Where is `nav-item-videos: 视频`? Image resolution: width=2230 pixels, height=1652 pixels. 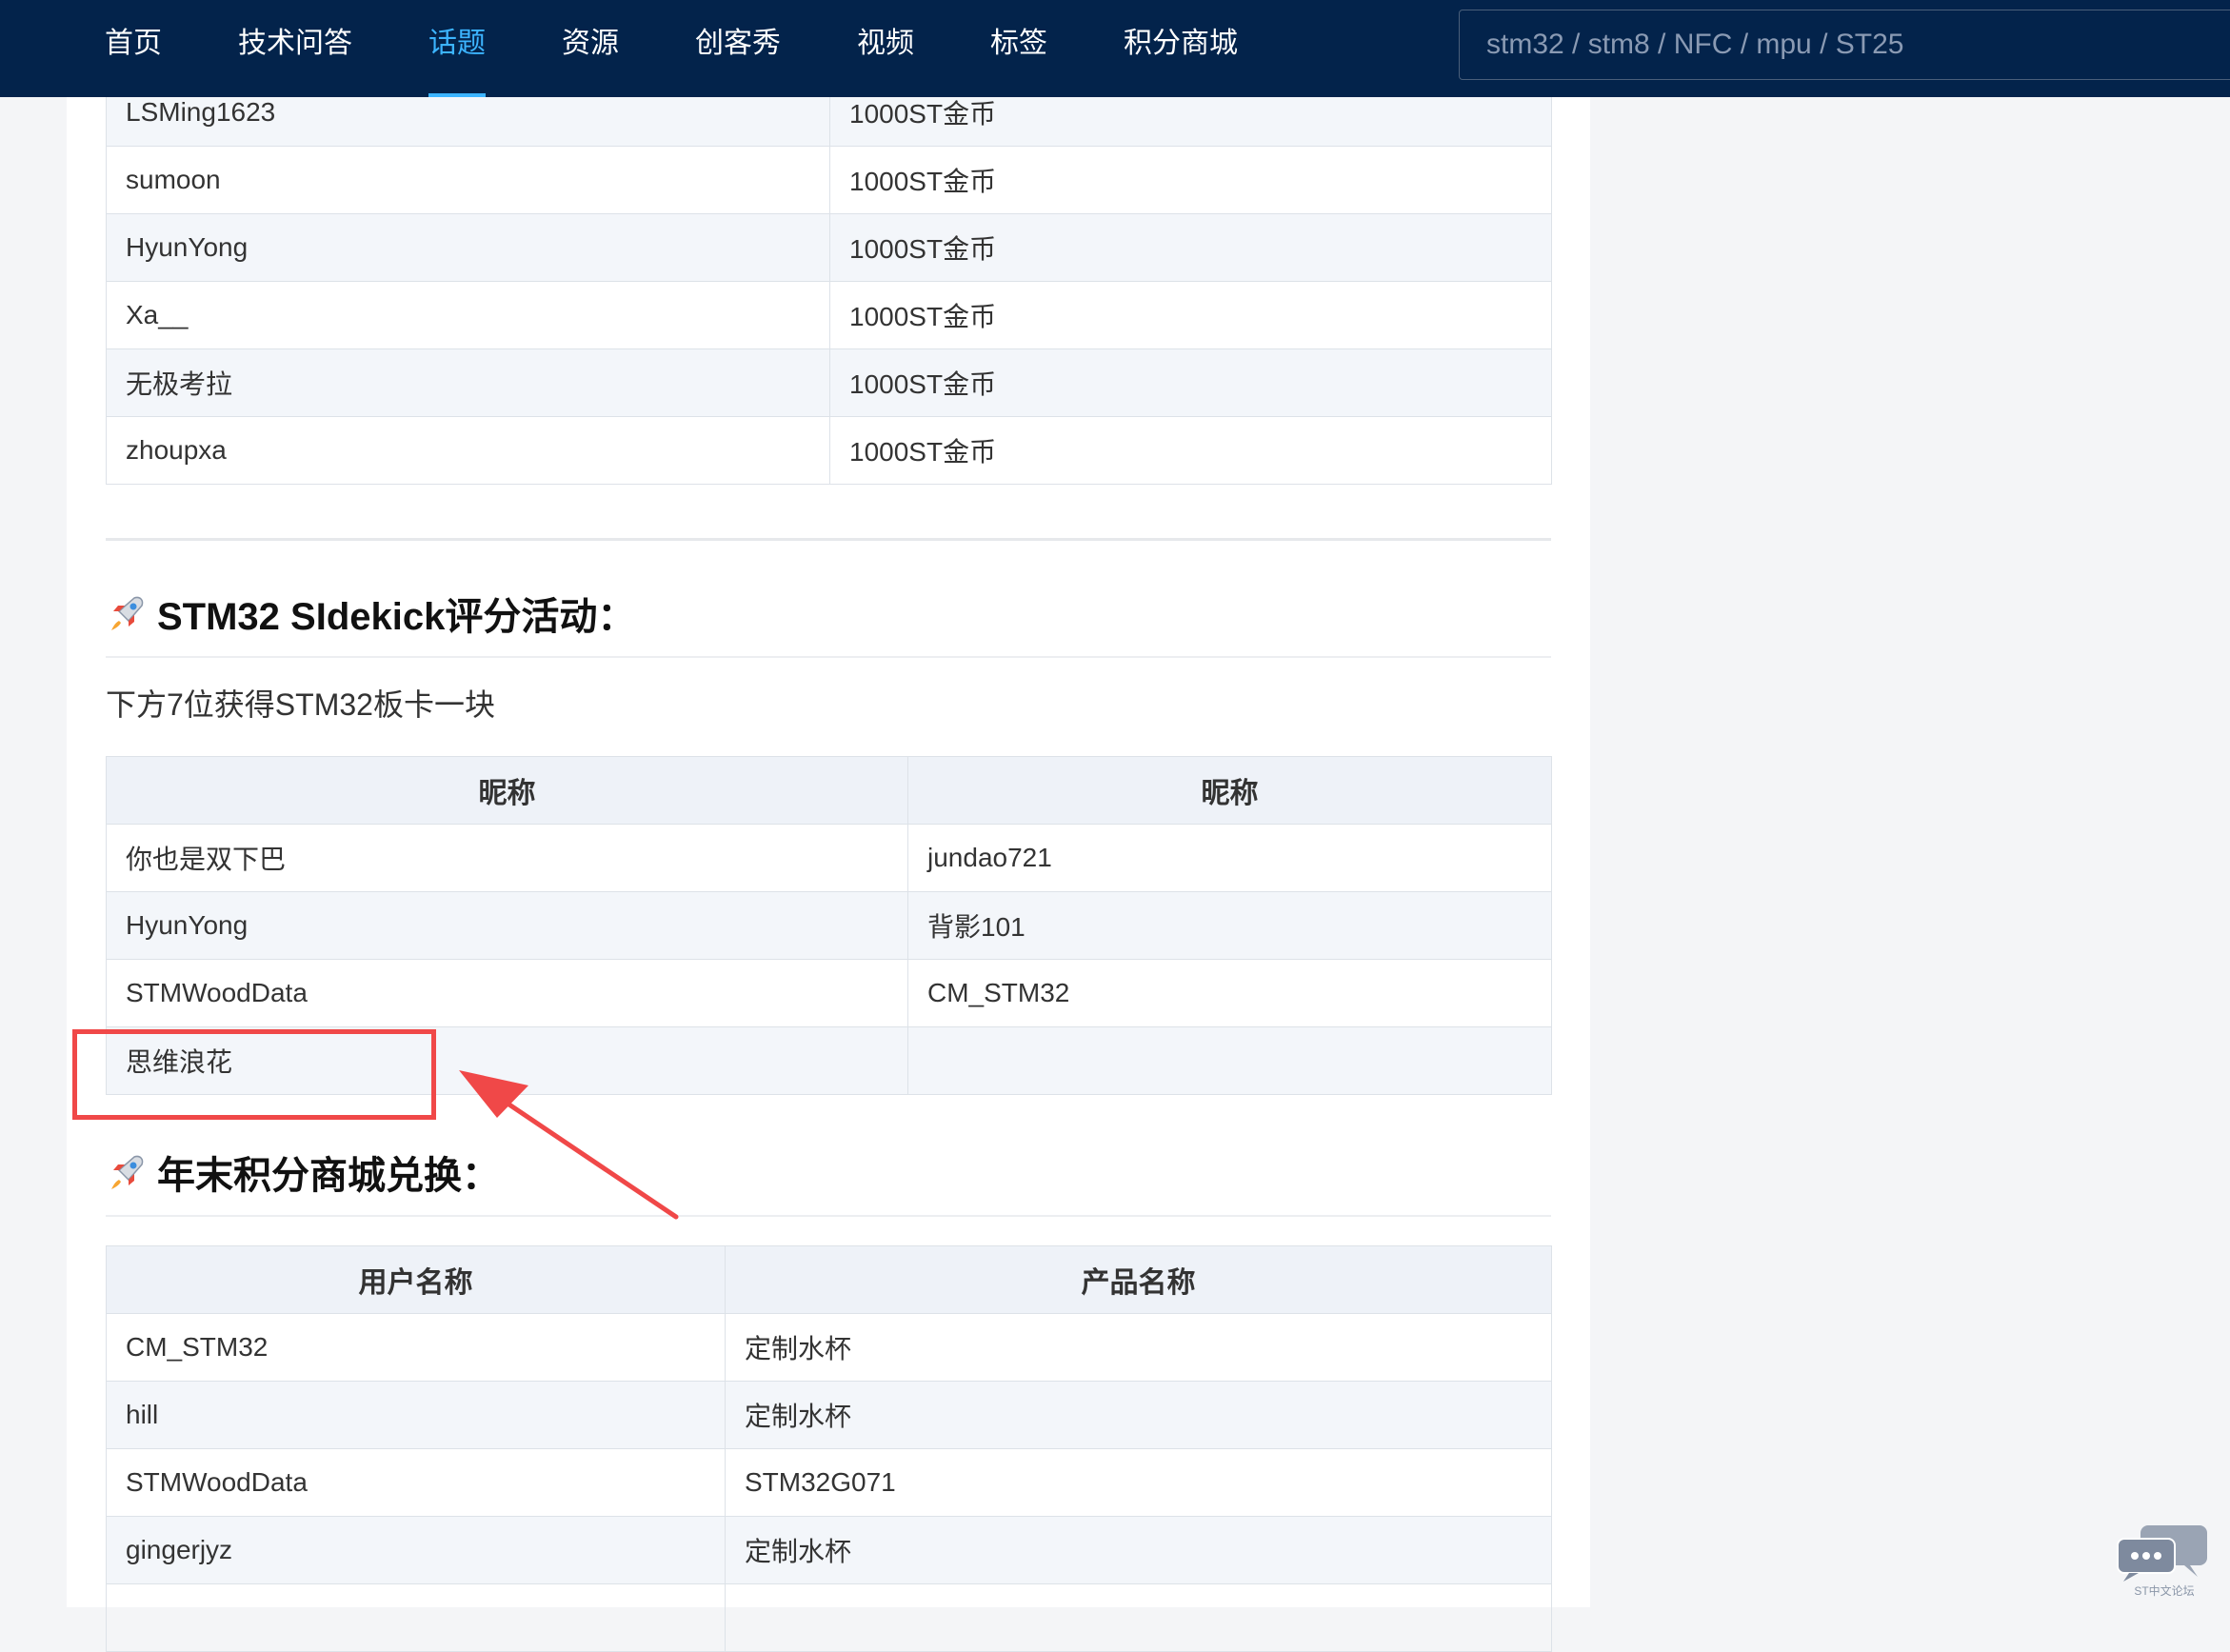
nav-item-videos: 视频 is located at coordinates (885, 48).